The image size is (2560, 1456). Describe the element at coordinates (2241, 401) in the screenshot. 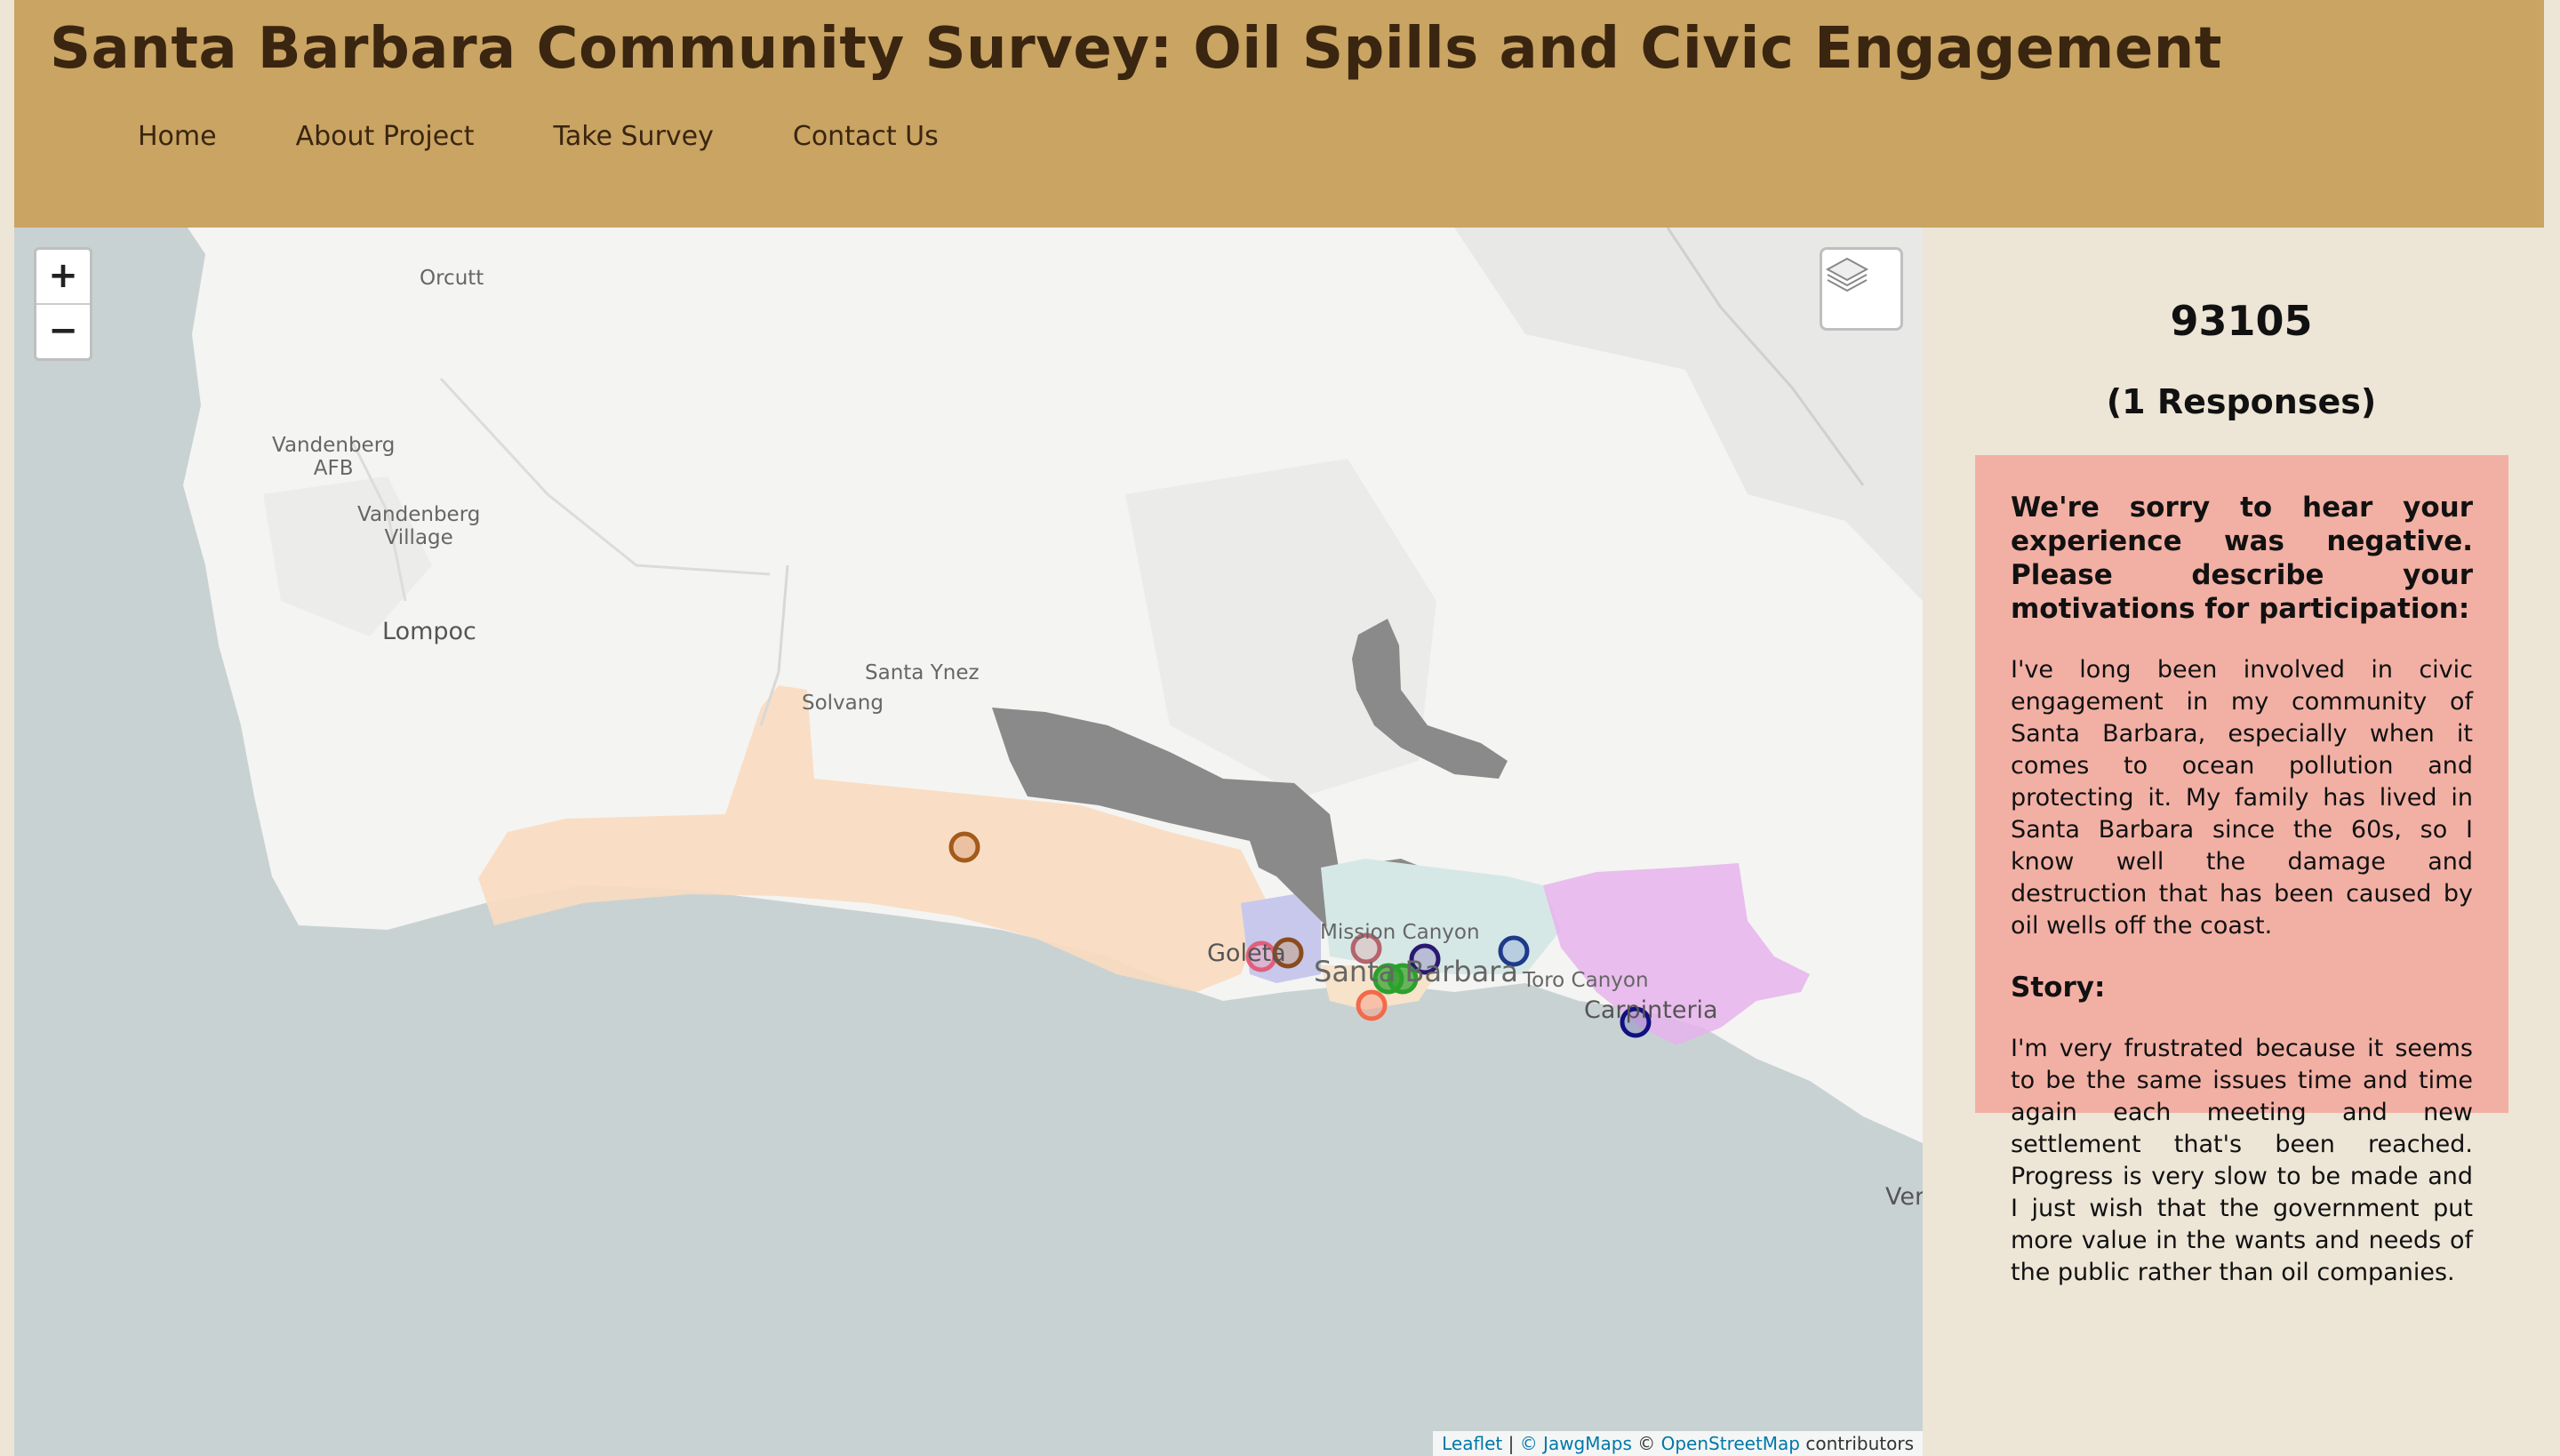

I see `response-count: (1 Responses)` at that location.